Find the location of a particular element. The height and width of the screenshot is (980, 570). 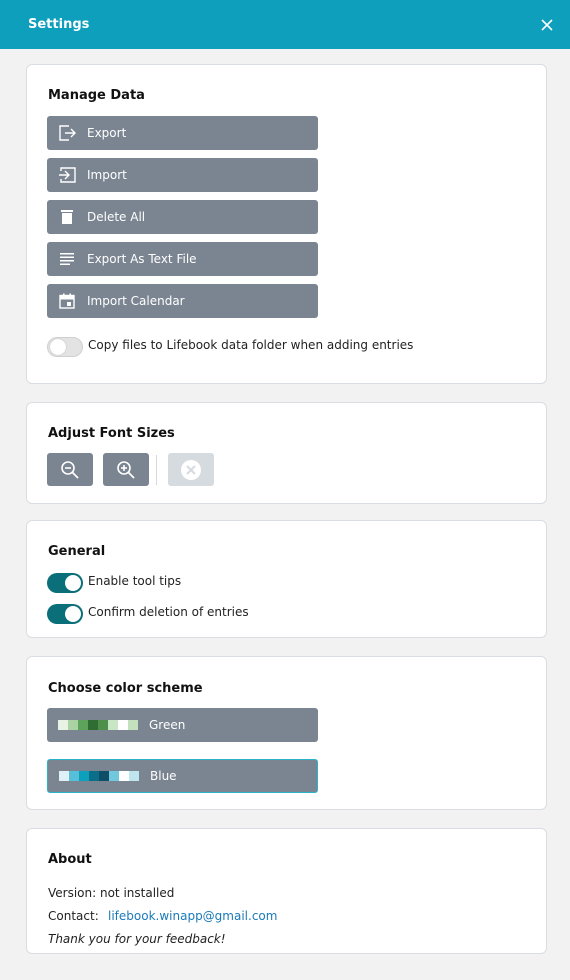

color-scheme-card: Choose color scheme Green Blue is located at coordinates (286, 733).